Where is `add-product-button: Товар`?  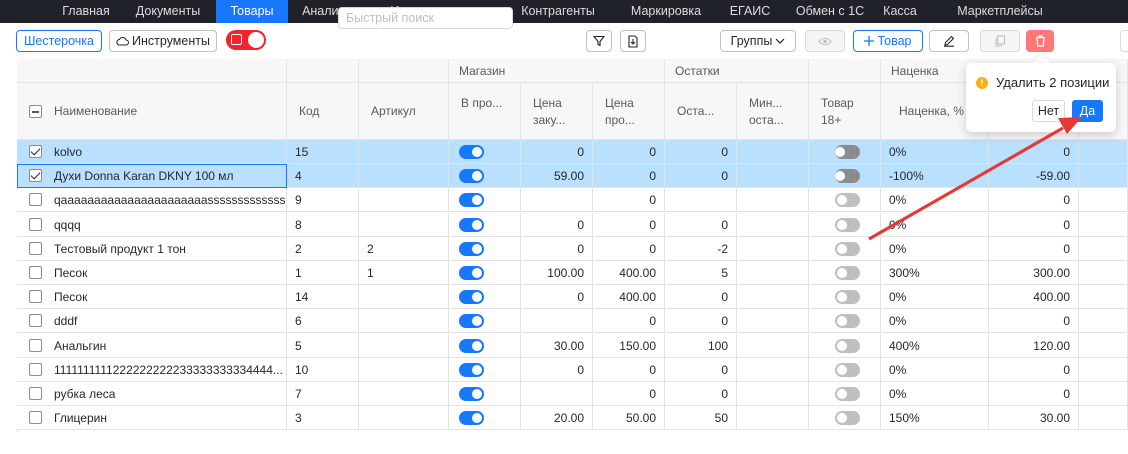
add-product-button: Товар is located at coordinates (888, 41).